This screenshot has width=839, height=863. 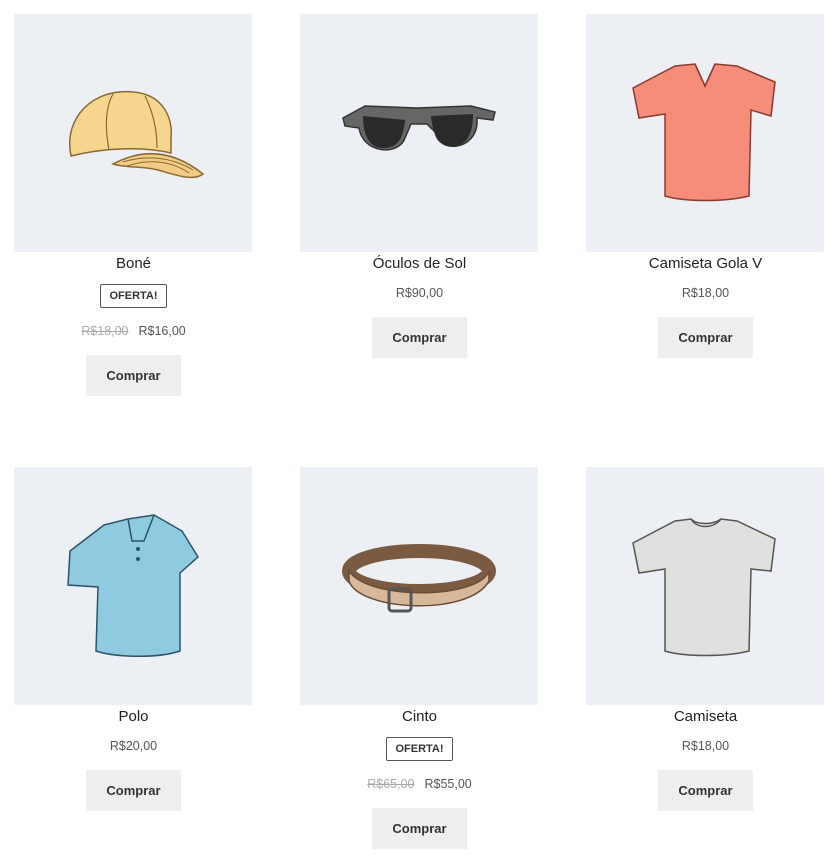 I want to click on product-image-belt, so click(x=419, y=586).